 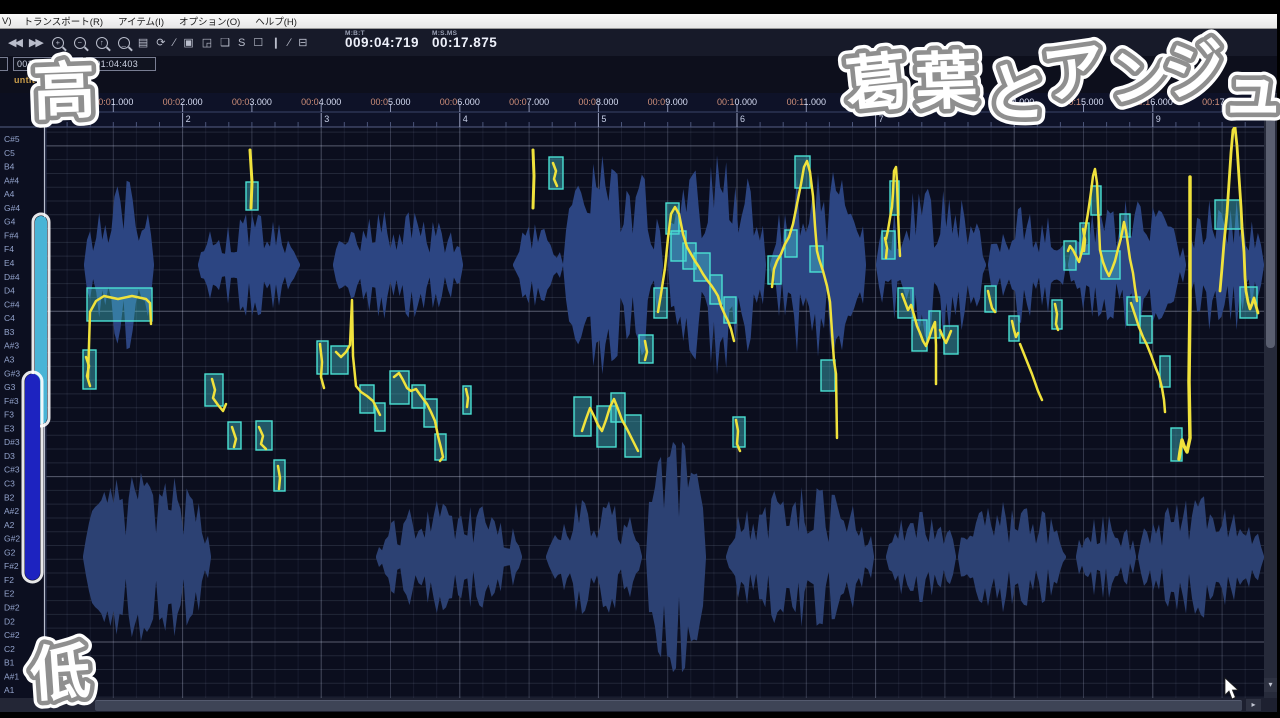 What do you see at coordinates (529, 102) in the screenshot?
I see `time-label: 00:07.000` at bounding box center [529, 102].